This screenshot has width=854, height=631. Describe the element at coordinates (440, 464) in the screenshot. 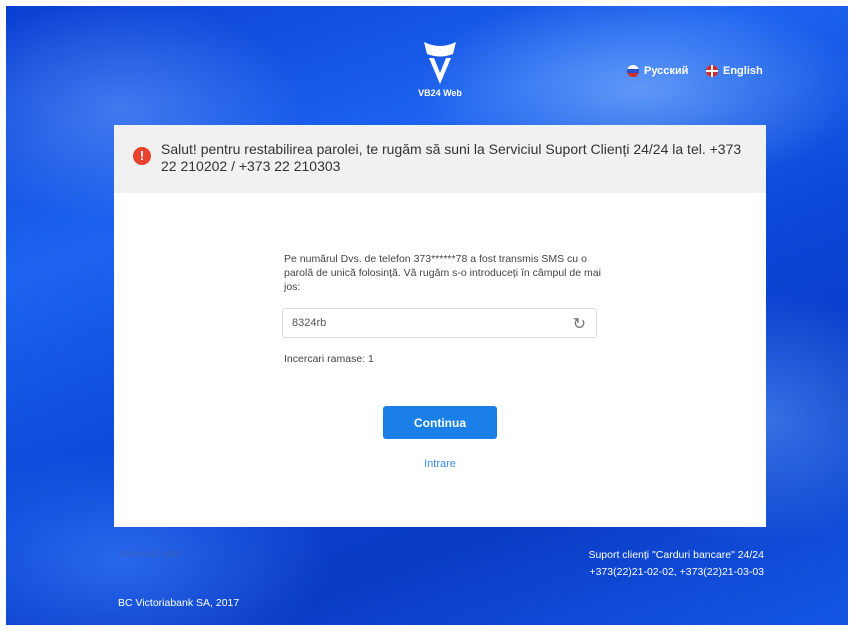

I see `login-link: Intrare` at that location.